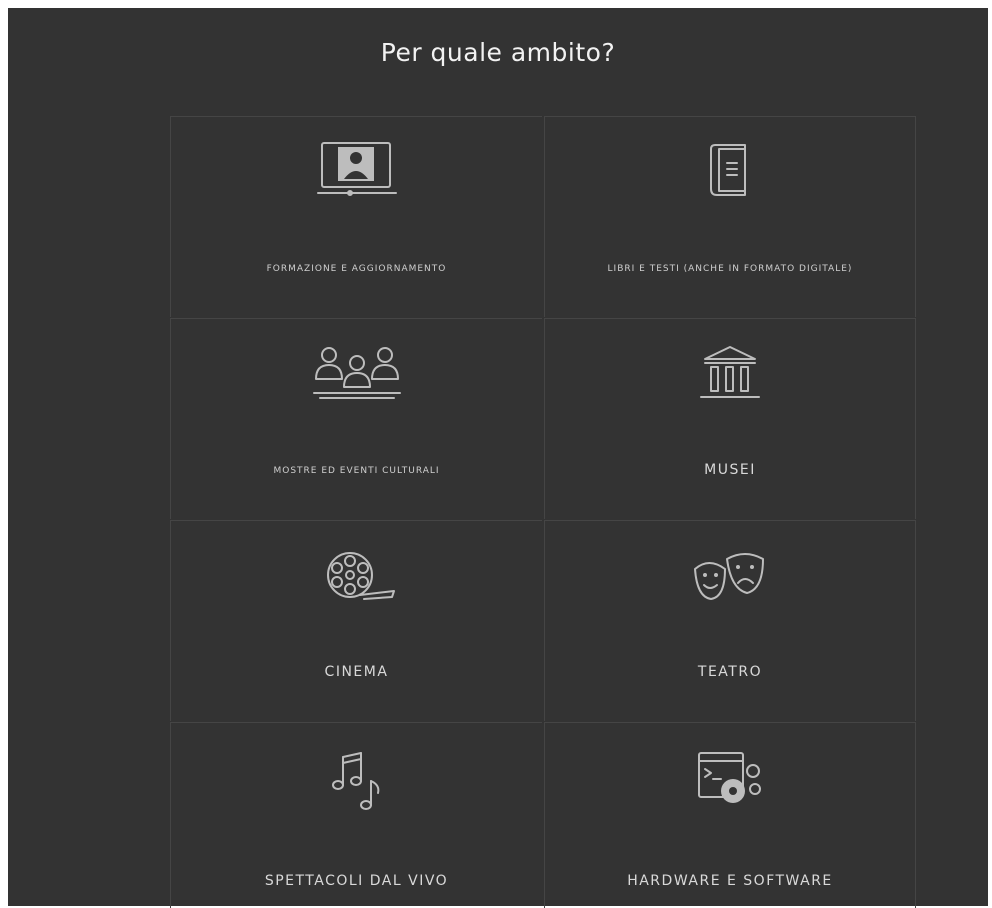 The image size is (992, 908). Describe the element at coordinates (730, 881) in the screenshot. I see `category-label: HARDWARE E SOFTWARE` at that location.